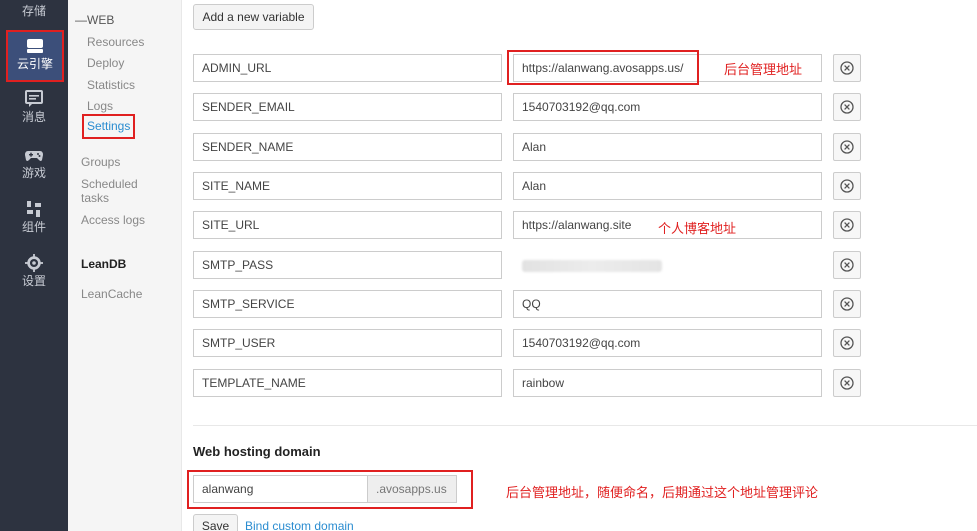  What do you see at coordinates (95, 198) in the screenshot?
I see `scheduled-line-2: tasks` at bounding box center [95, 198].